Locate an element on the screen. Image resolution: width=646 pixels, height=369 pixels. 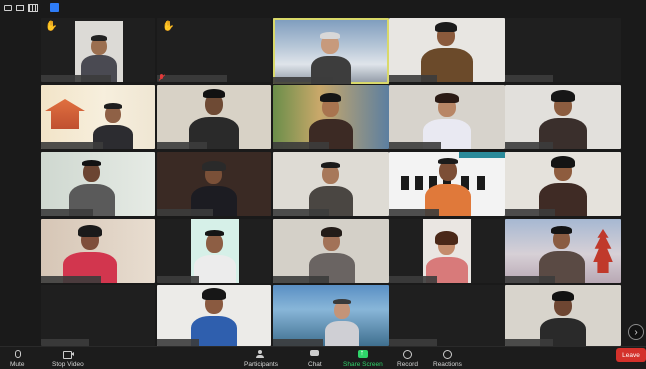
leave-meeting-button: Leave is located at coordinates (631, 355).